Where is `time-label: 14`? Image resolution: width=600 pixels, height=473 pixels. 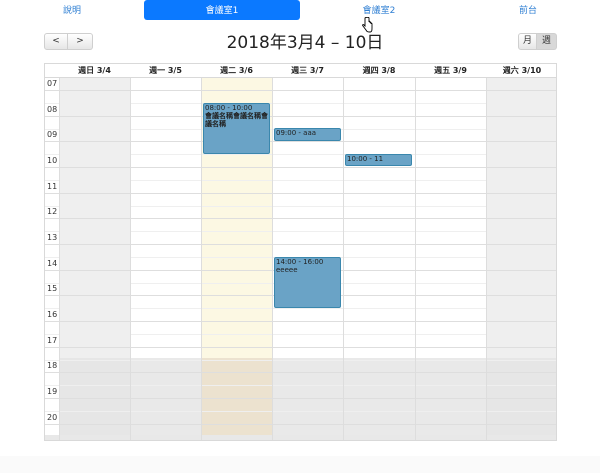 time-label: 14 is located at coordinates (52, 263).